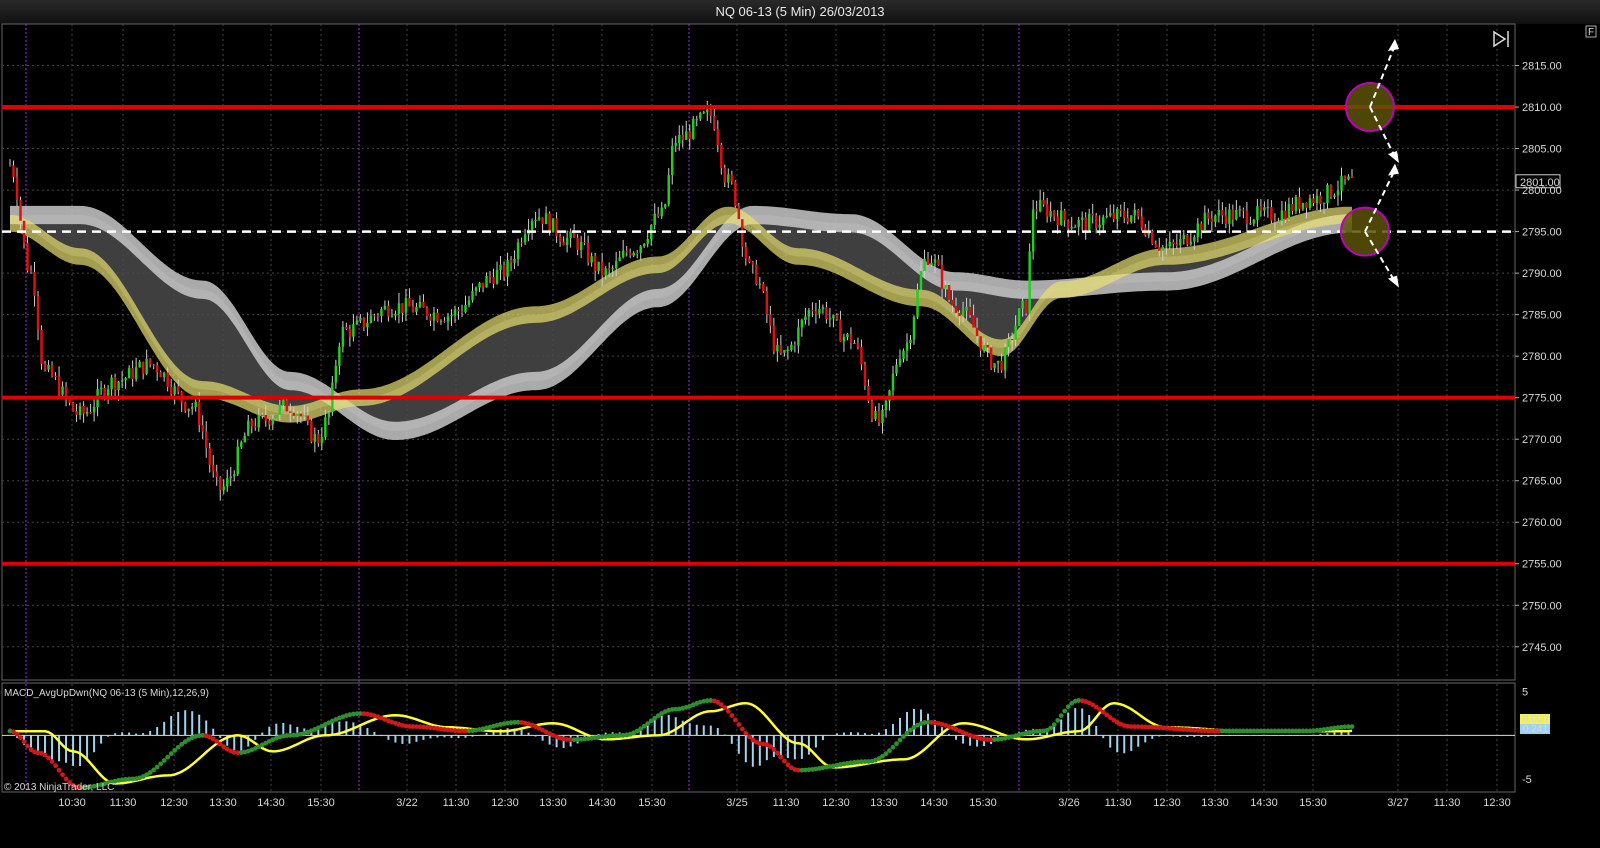 The width and height of the screenshot is (1600, 848). What do you see at coordinates (1542, 565) in the screenshot?
I see `y-tick-label: 2755.00` at bounding box center [1542, 565].